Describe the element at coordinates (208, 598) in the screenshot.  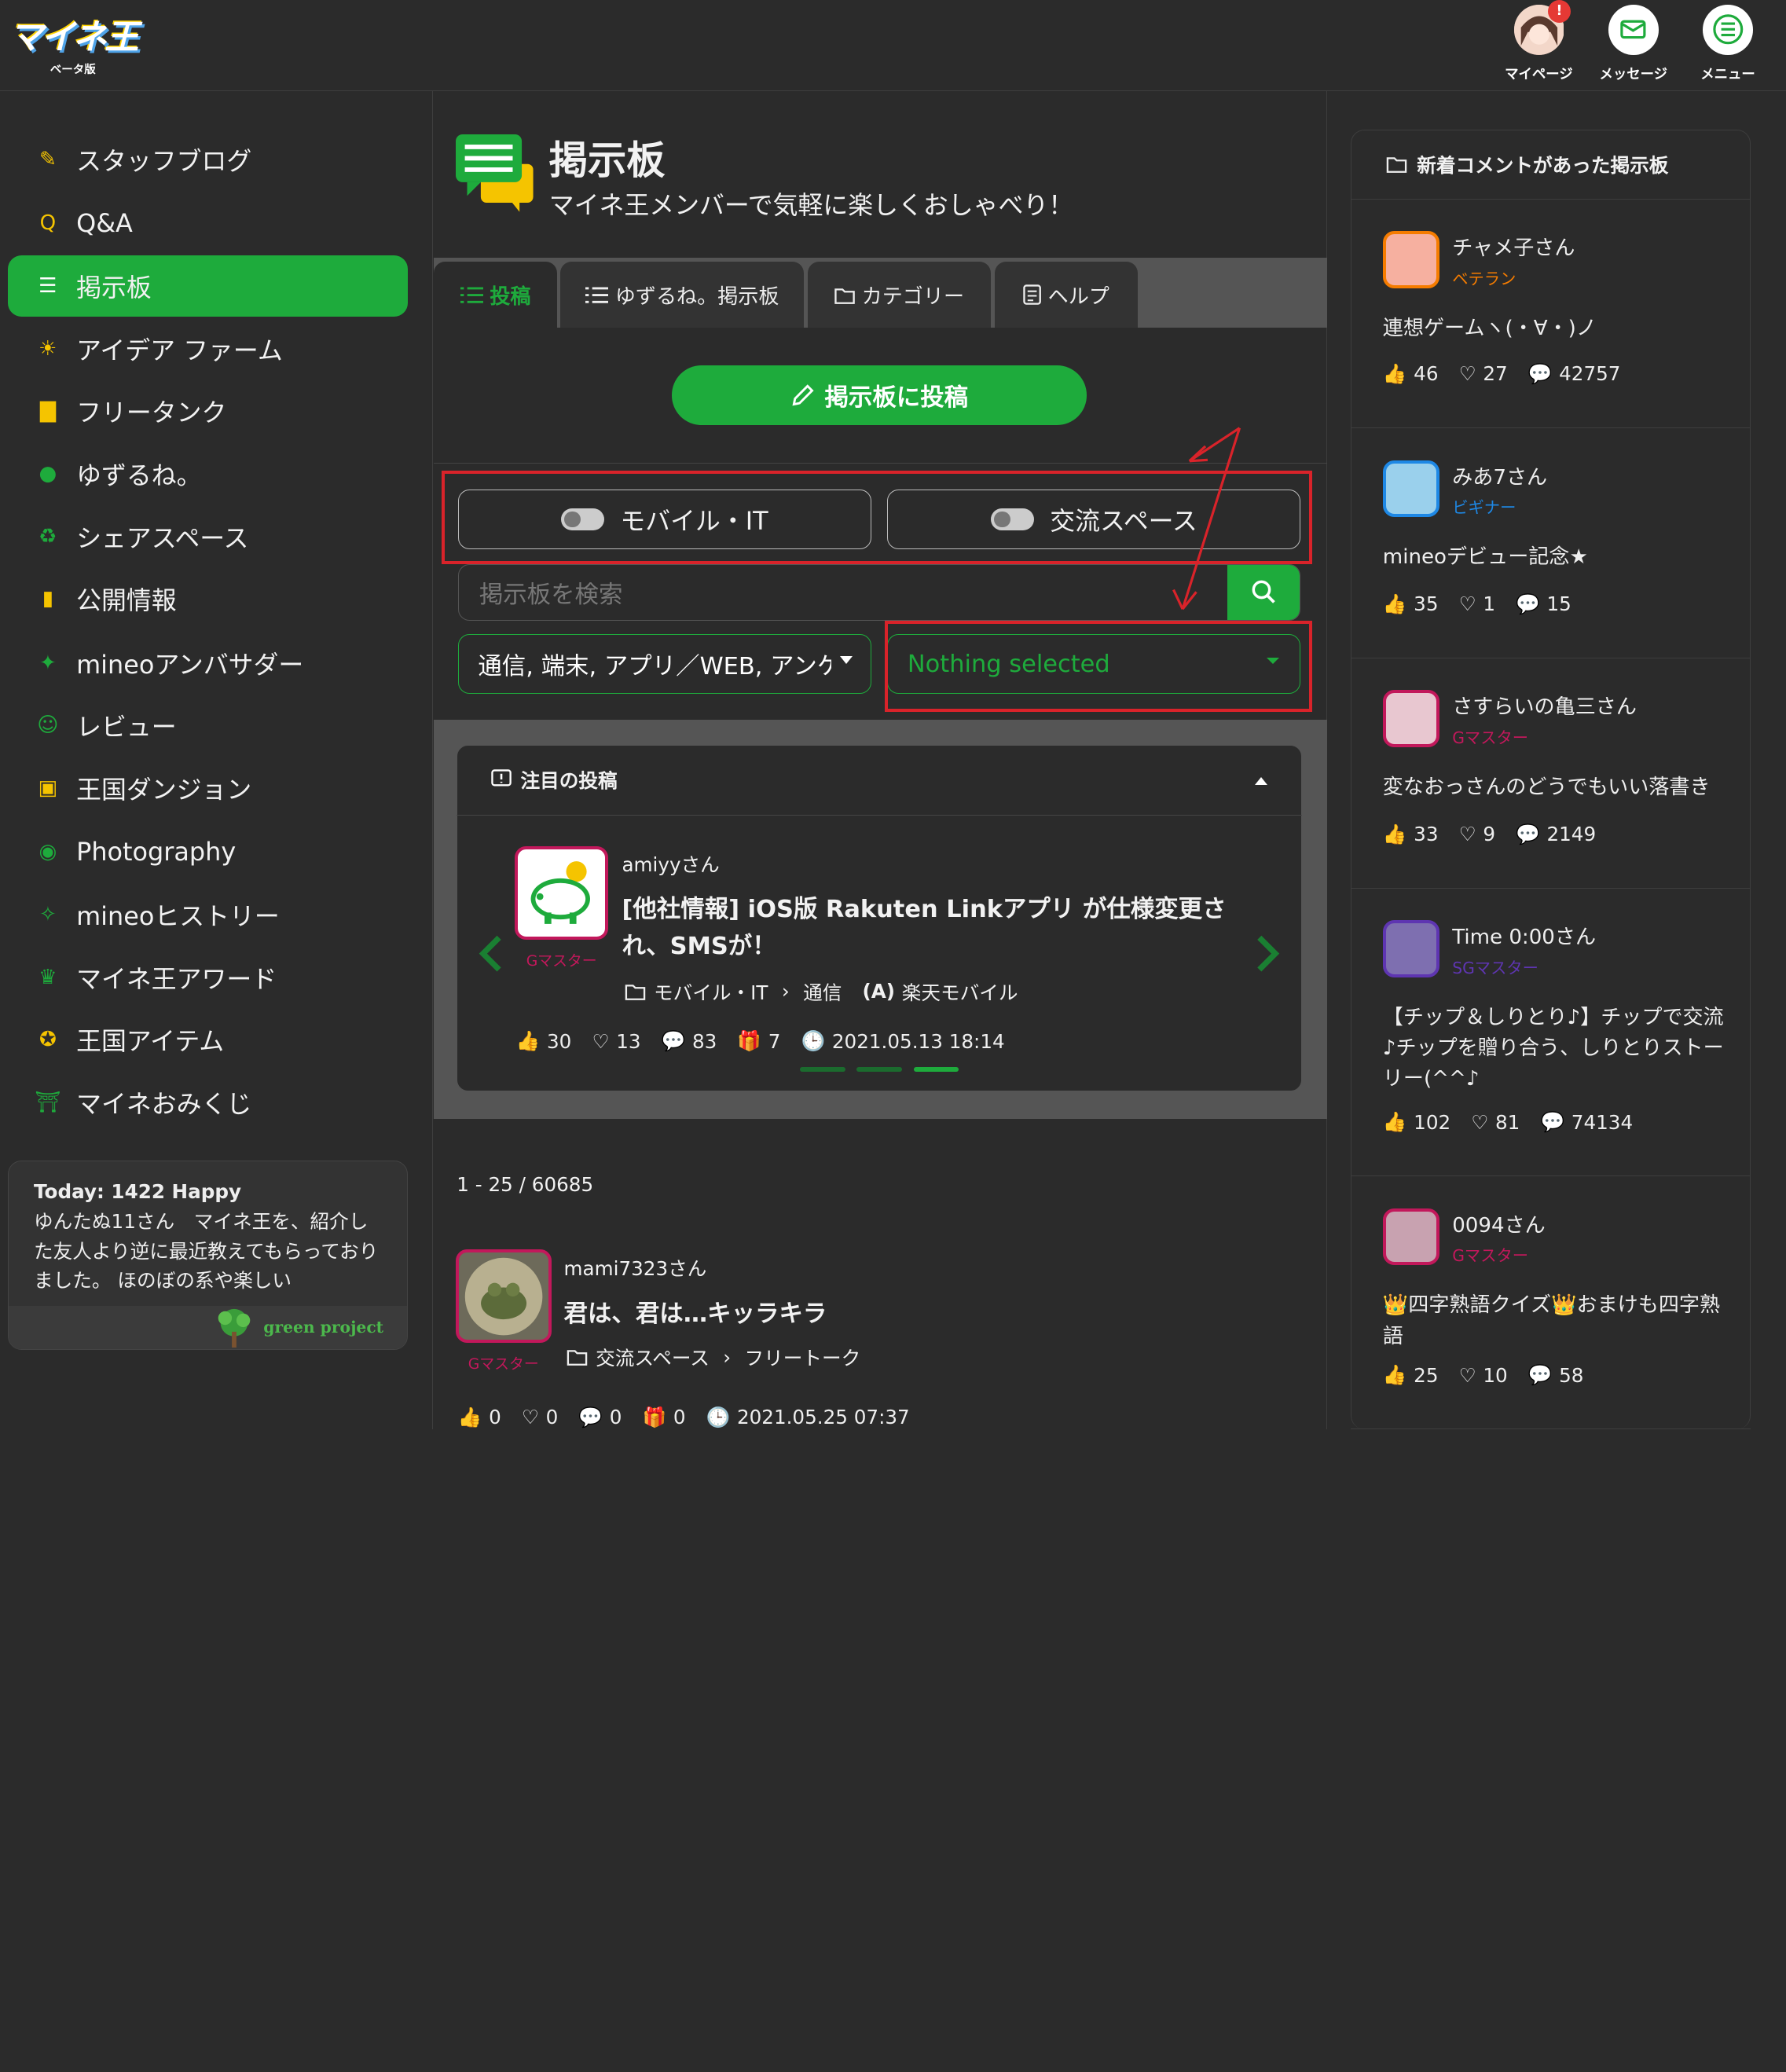
I see `sidebar-item-8: ▮ 公開情報` at that location.